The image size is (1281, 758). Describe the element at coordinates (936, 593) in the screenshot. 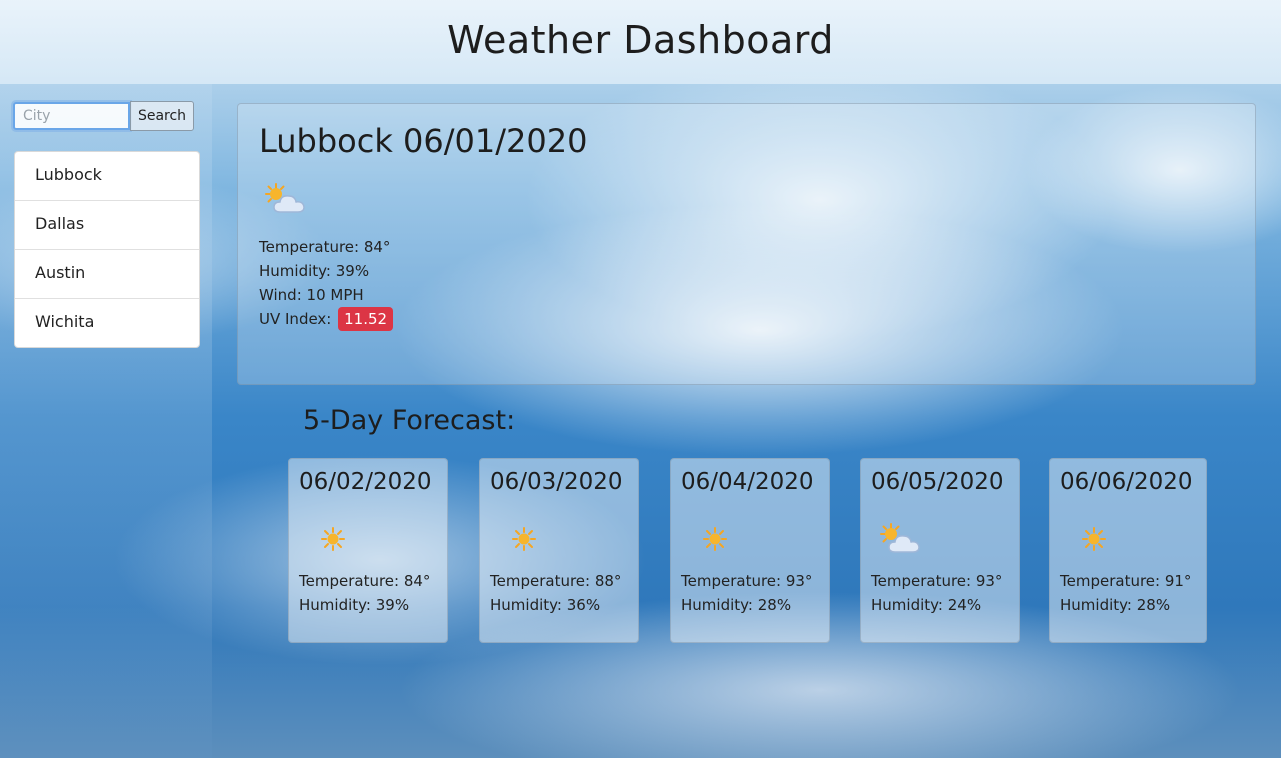

I see `forecast-stats: Temperature: 93° Humidity: 24%` at that location.